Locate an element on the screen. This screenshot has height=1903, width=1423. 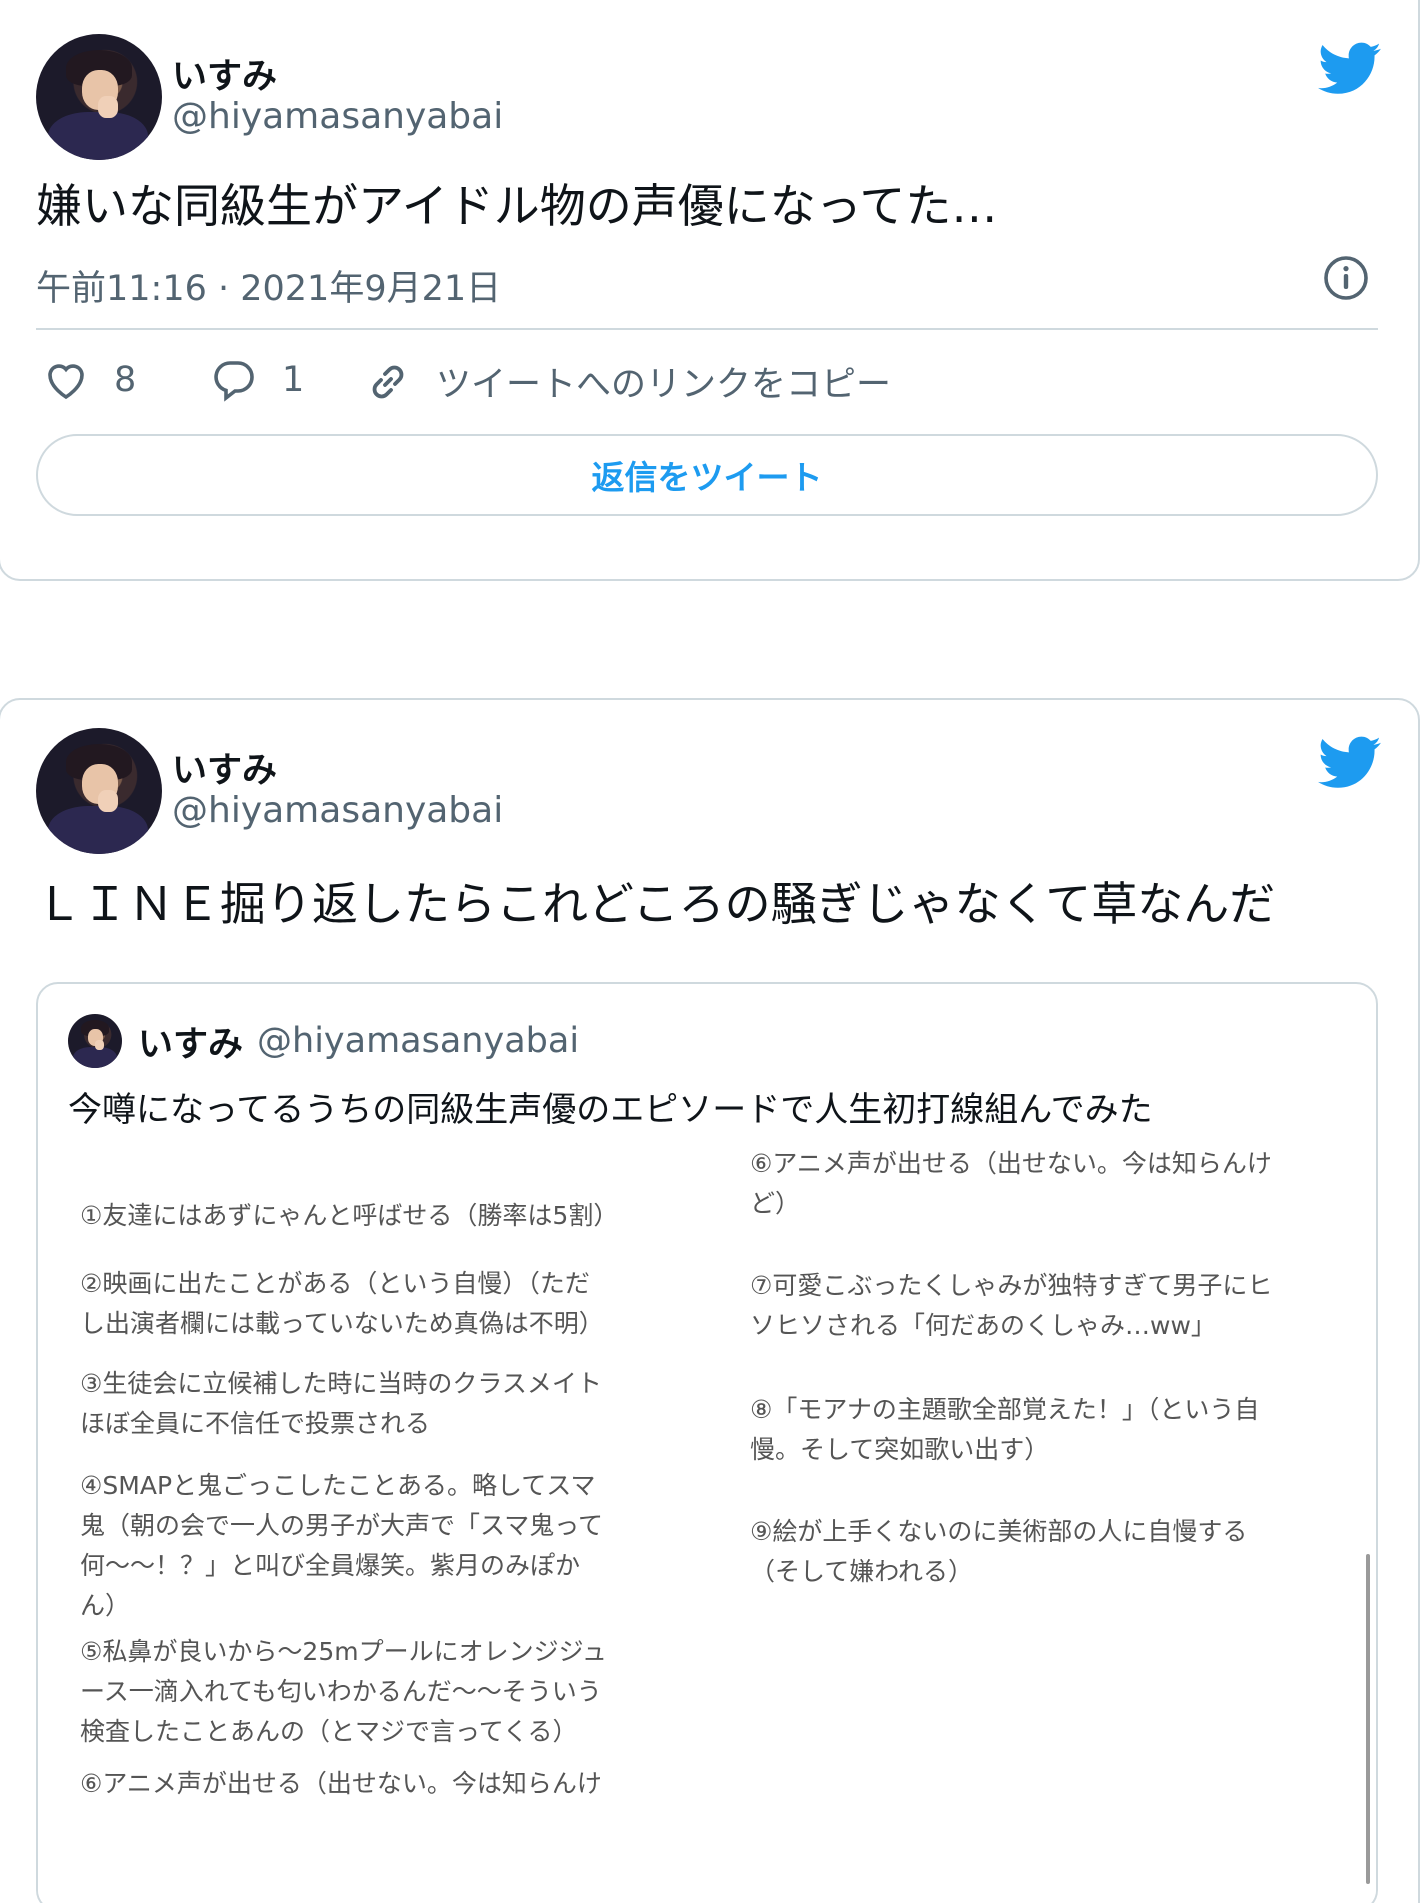
quoted-author-handle: @hiyamasanyabai is located at coordinates (418, 1041).